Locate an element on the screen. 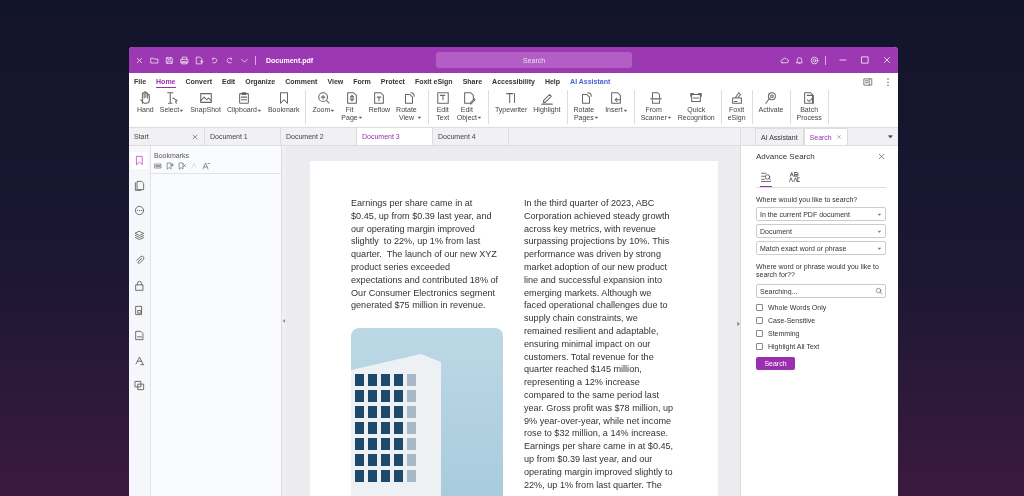 This screenshot has width=1024, height=496. image-icon is located at coordinates (205, 98).